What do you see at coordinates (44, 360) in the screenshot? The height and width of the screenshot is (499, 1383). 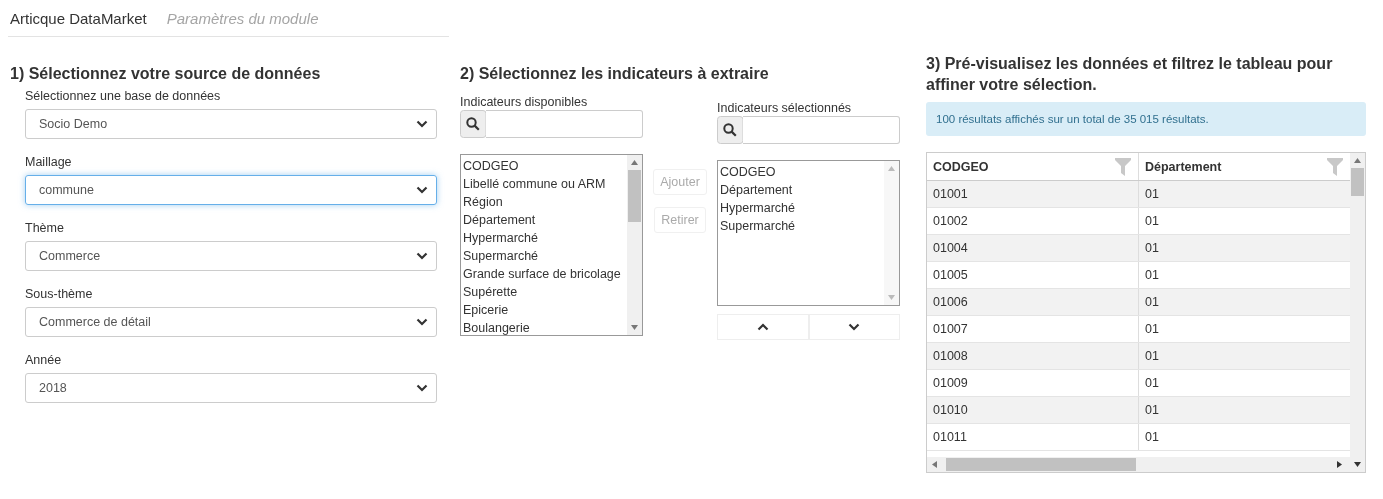 I see `field-label: Année` at bounding box center [44, 360].